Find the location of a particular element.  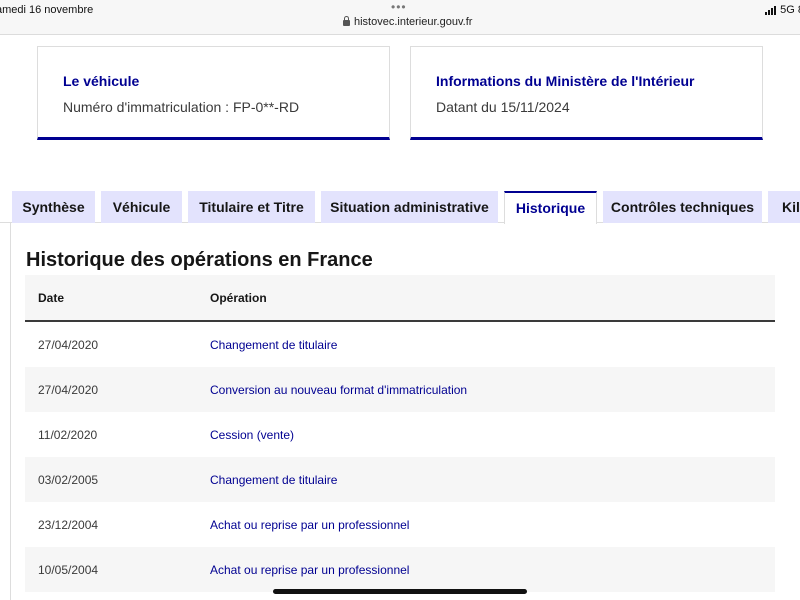

column-header-operation: Opération is located at coordinates (238, 298).